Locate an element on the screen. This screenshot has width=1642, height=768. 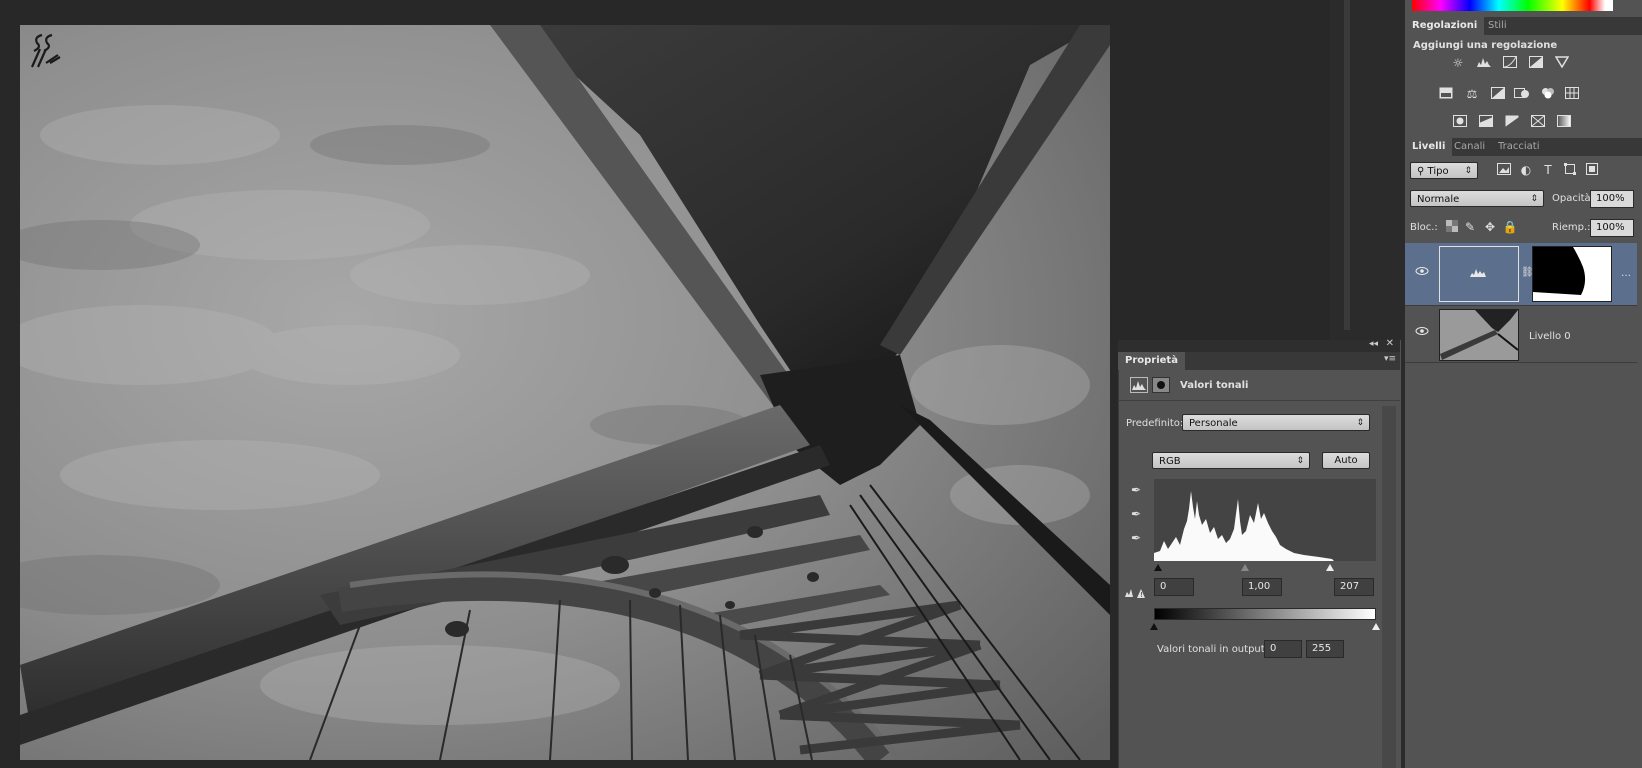
divider is located at coordinates (1259, 400).